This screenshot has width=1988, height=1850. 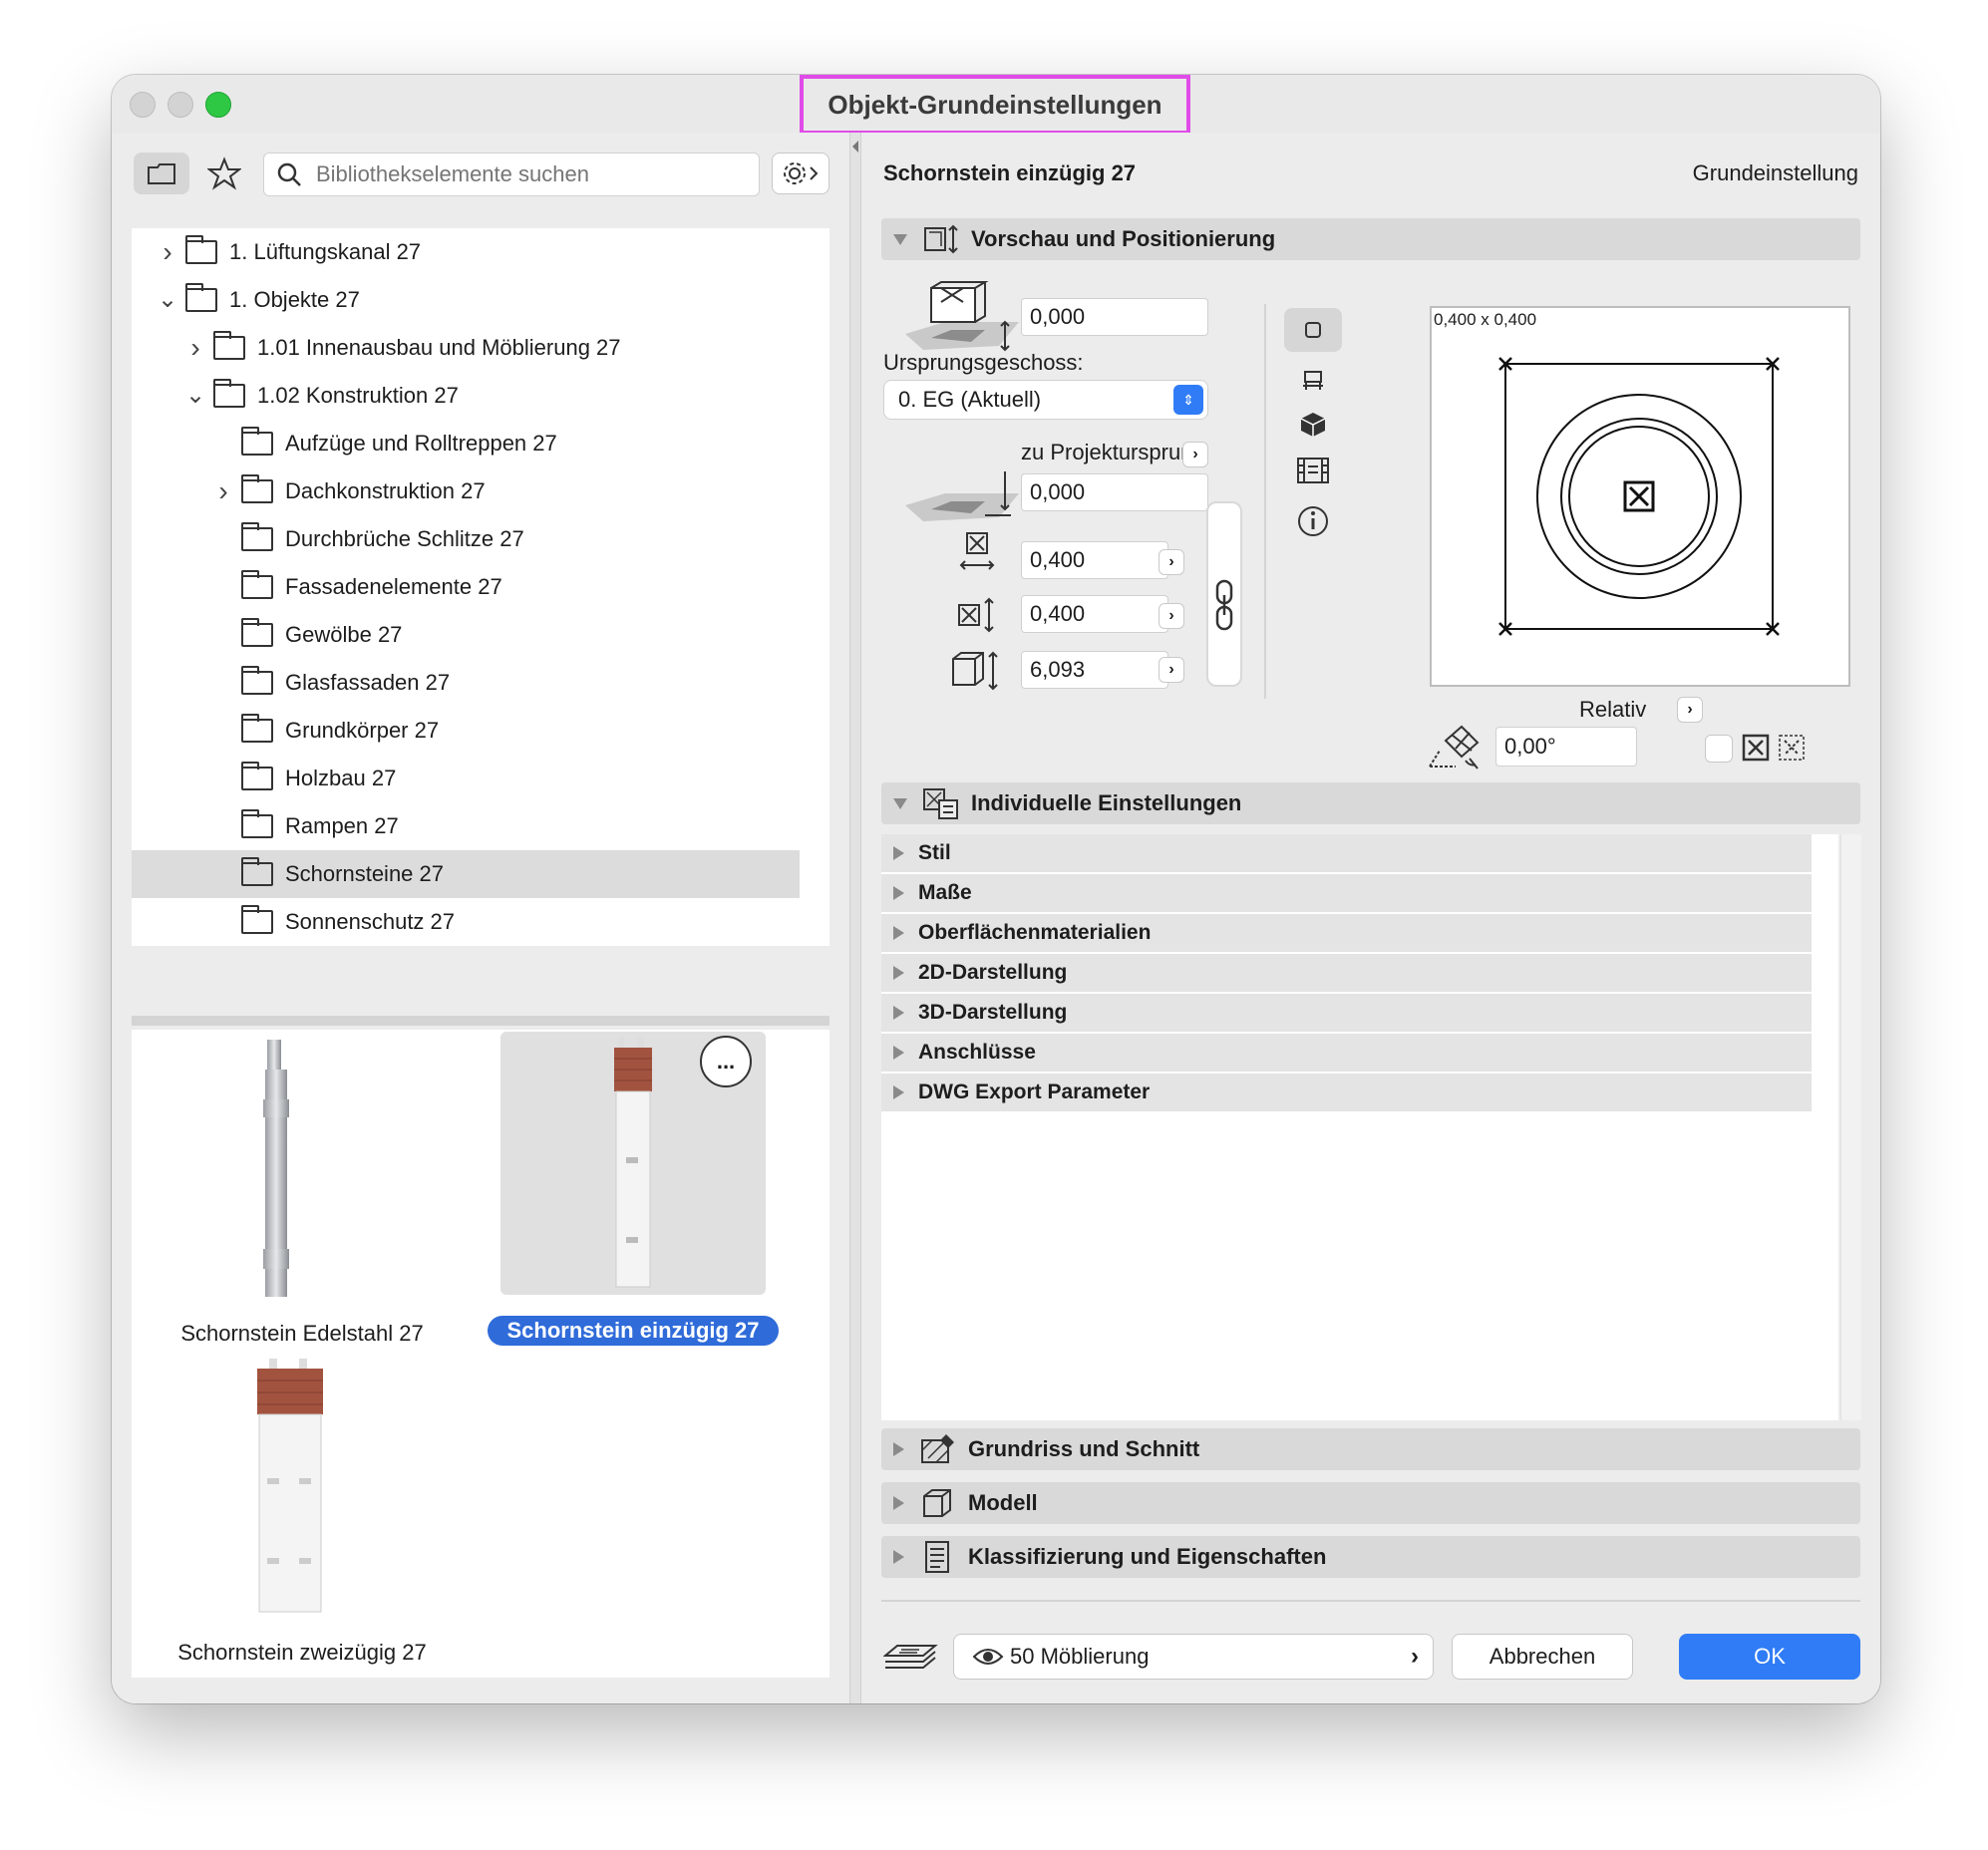 What do you see at coordinates (1370, 803) in the screenshot?
I see `section-custom-header: Individuelle Einstellungen` at bounding box center [1370, 803].